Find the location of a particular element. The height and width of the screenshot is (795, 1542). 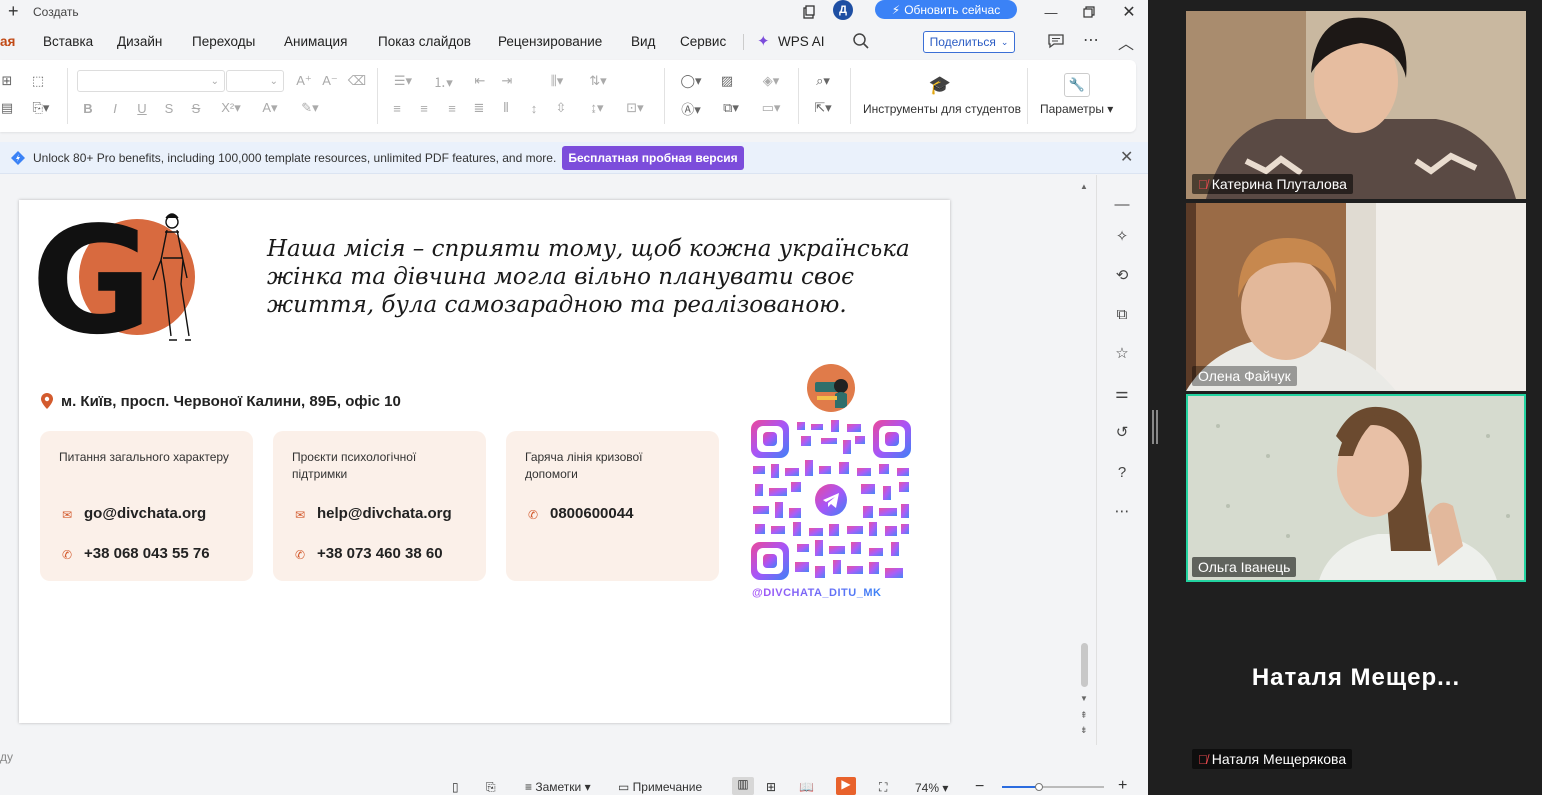

window-toggle-icon is located at coordinates (809, 12).